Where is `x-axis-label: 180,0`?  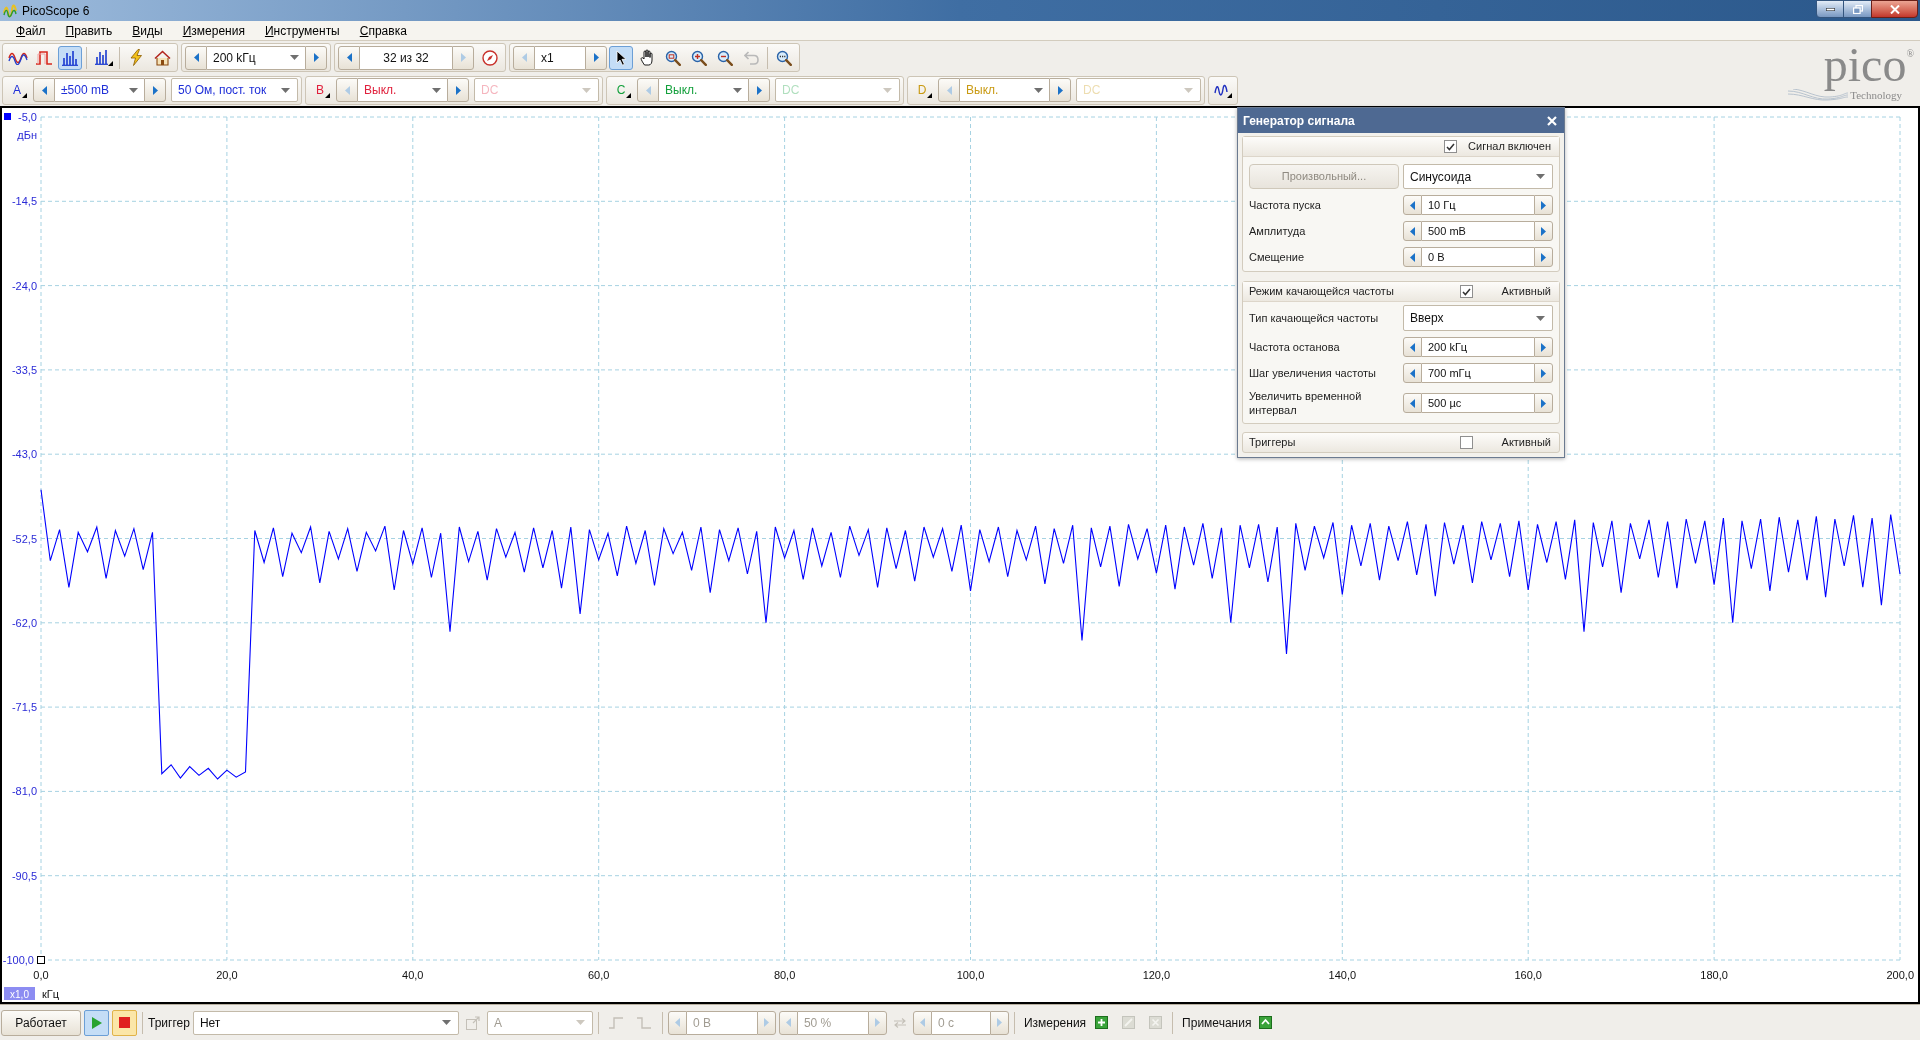 x-axis-label: 180,0 is located at coordinates (1714, 975).